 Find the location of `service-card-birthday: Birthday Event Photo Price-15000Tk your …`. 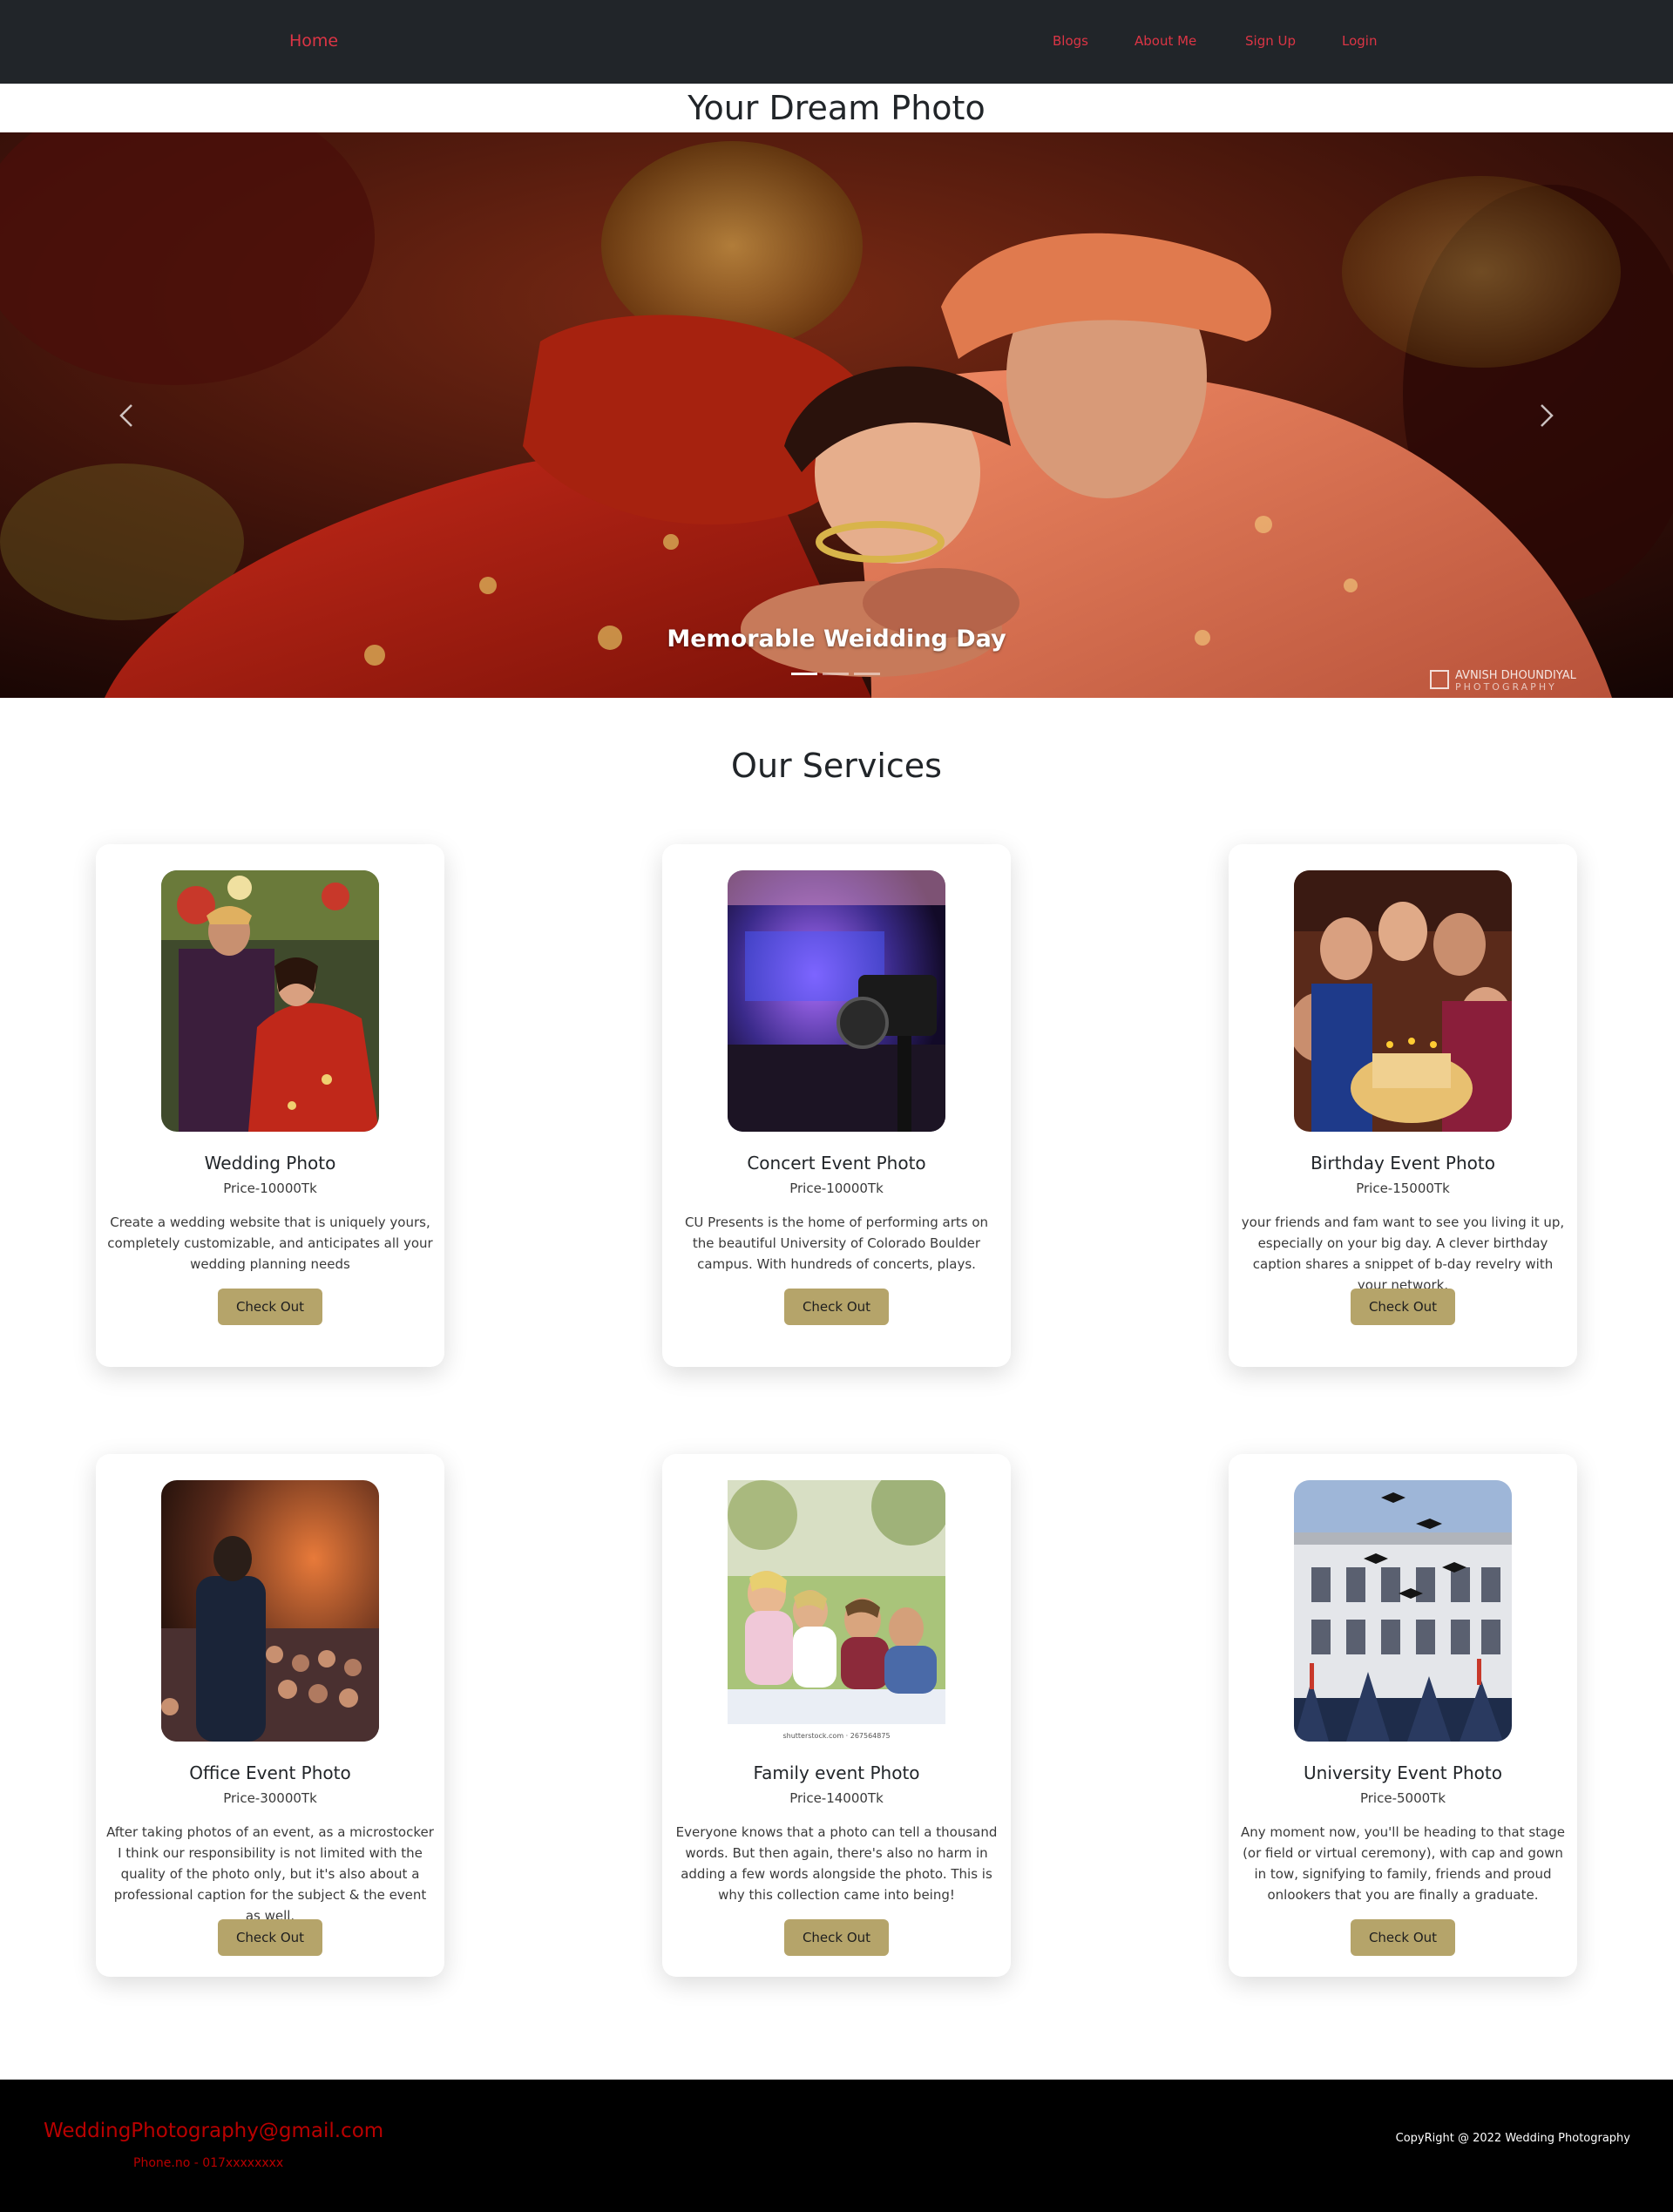

service-card-birthday: Birthday Event Photo Price-15000Tk your … is located at coordinates (1403, 1105).